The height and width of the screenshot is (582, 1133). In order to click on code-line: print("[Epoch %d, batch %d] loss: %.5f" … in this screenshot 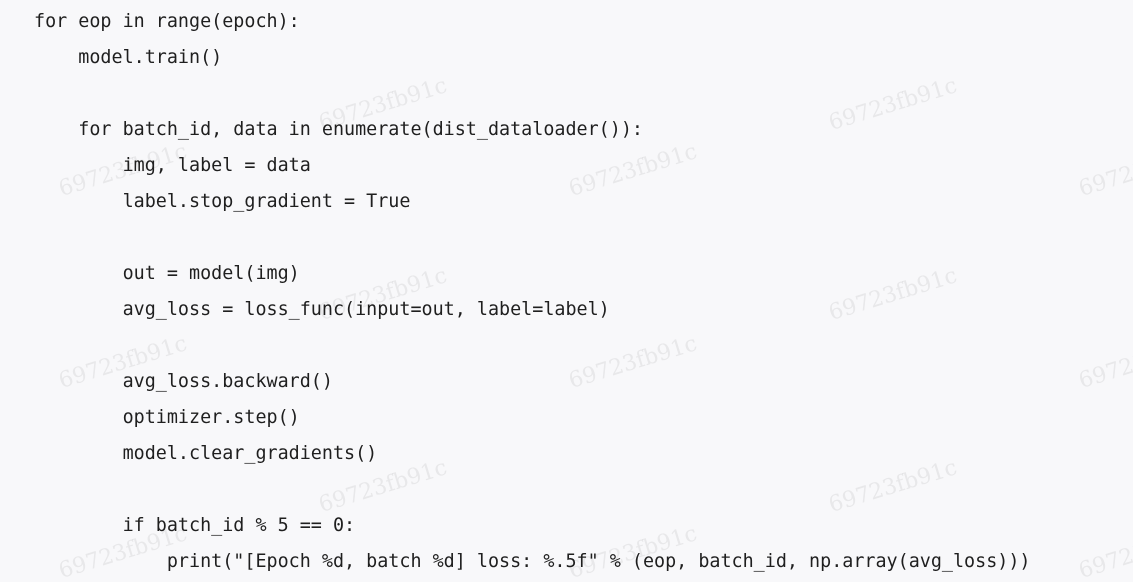, I will do `click(532, 561)`.